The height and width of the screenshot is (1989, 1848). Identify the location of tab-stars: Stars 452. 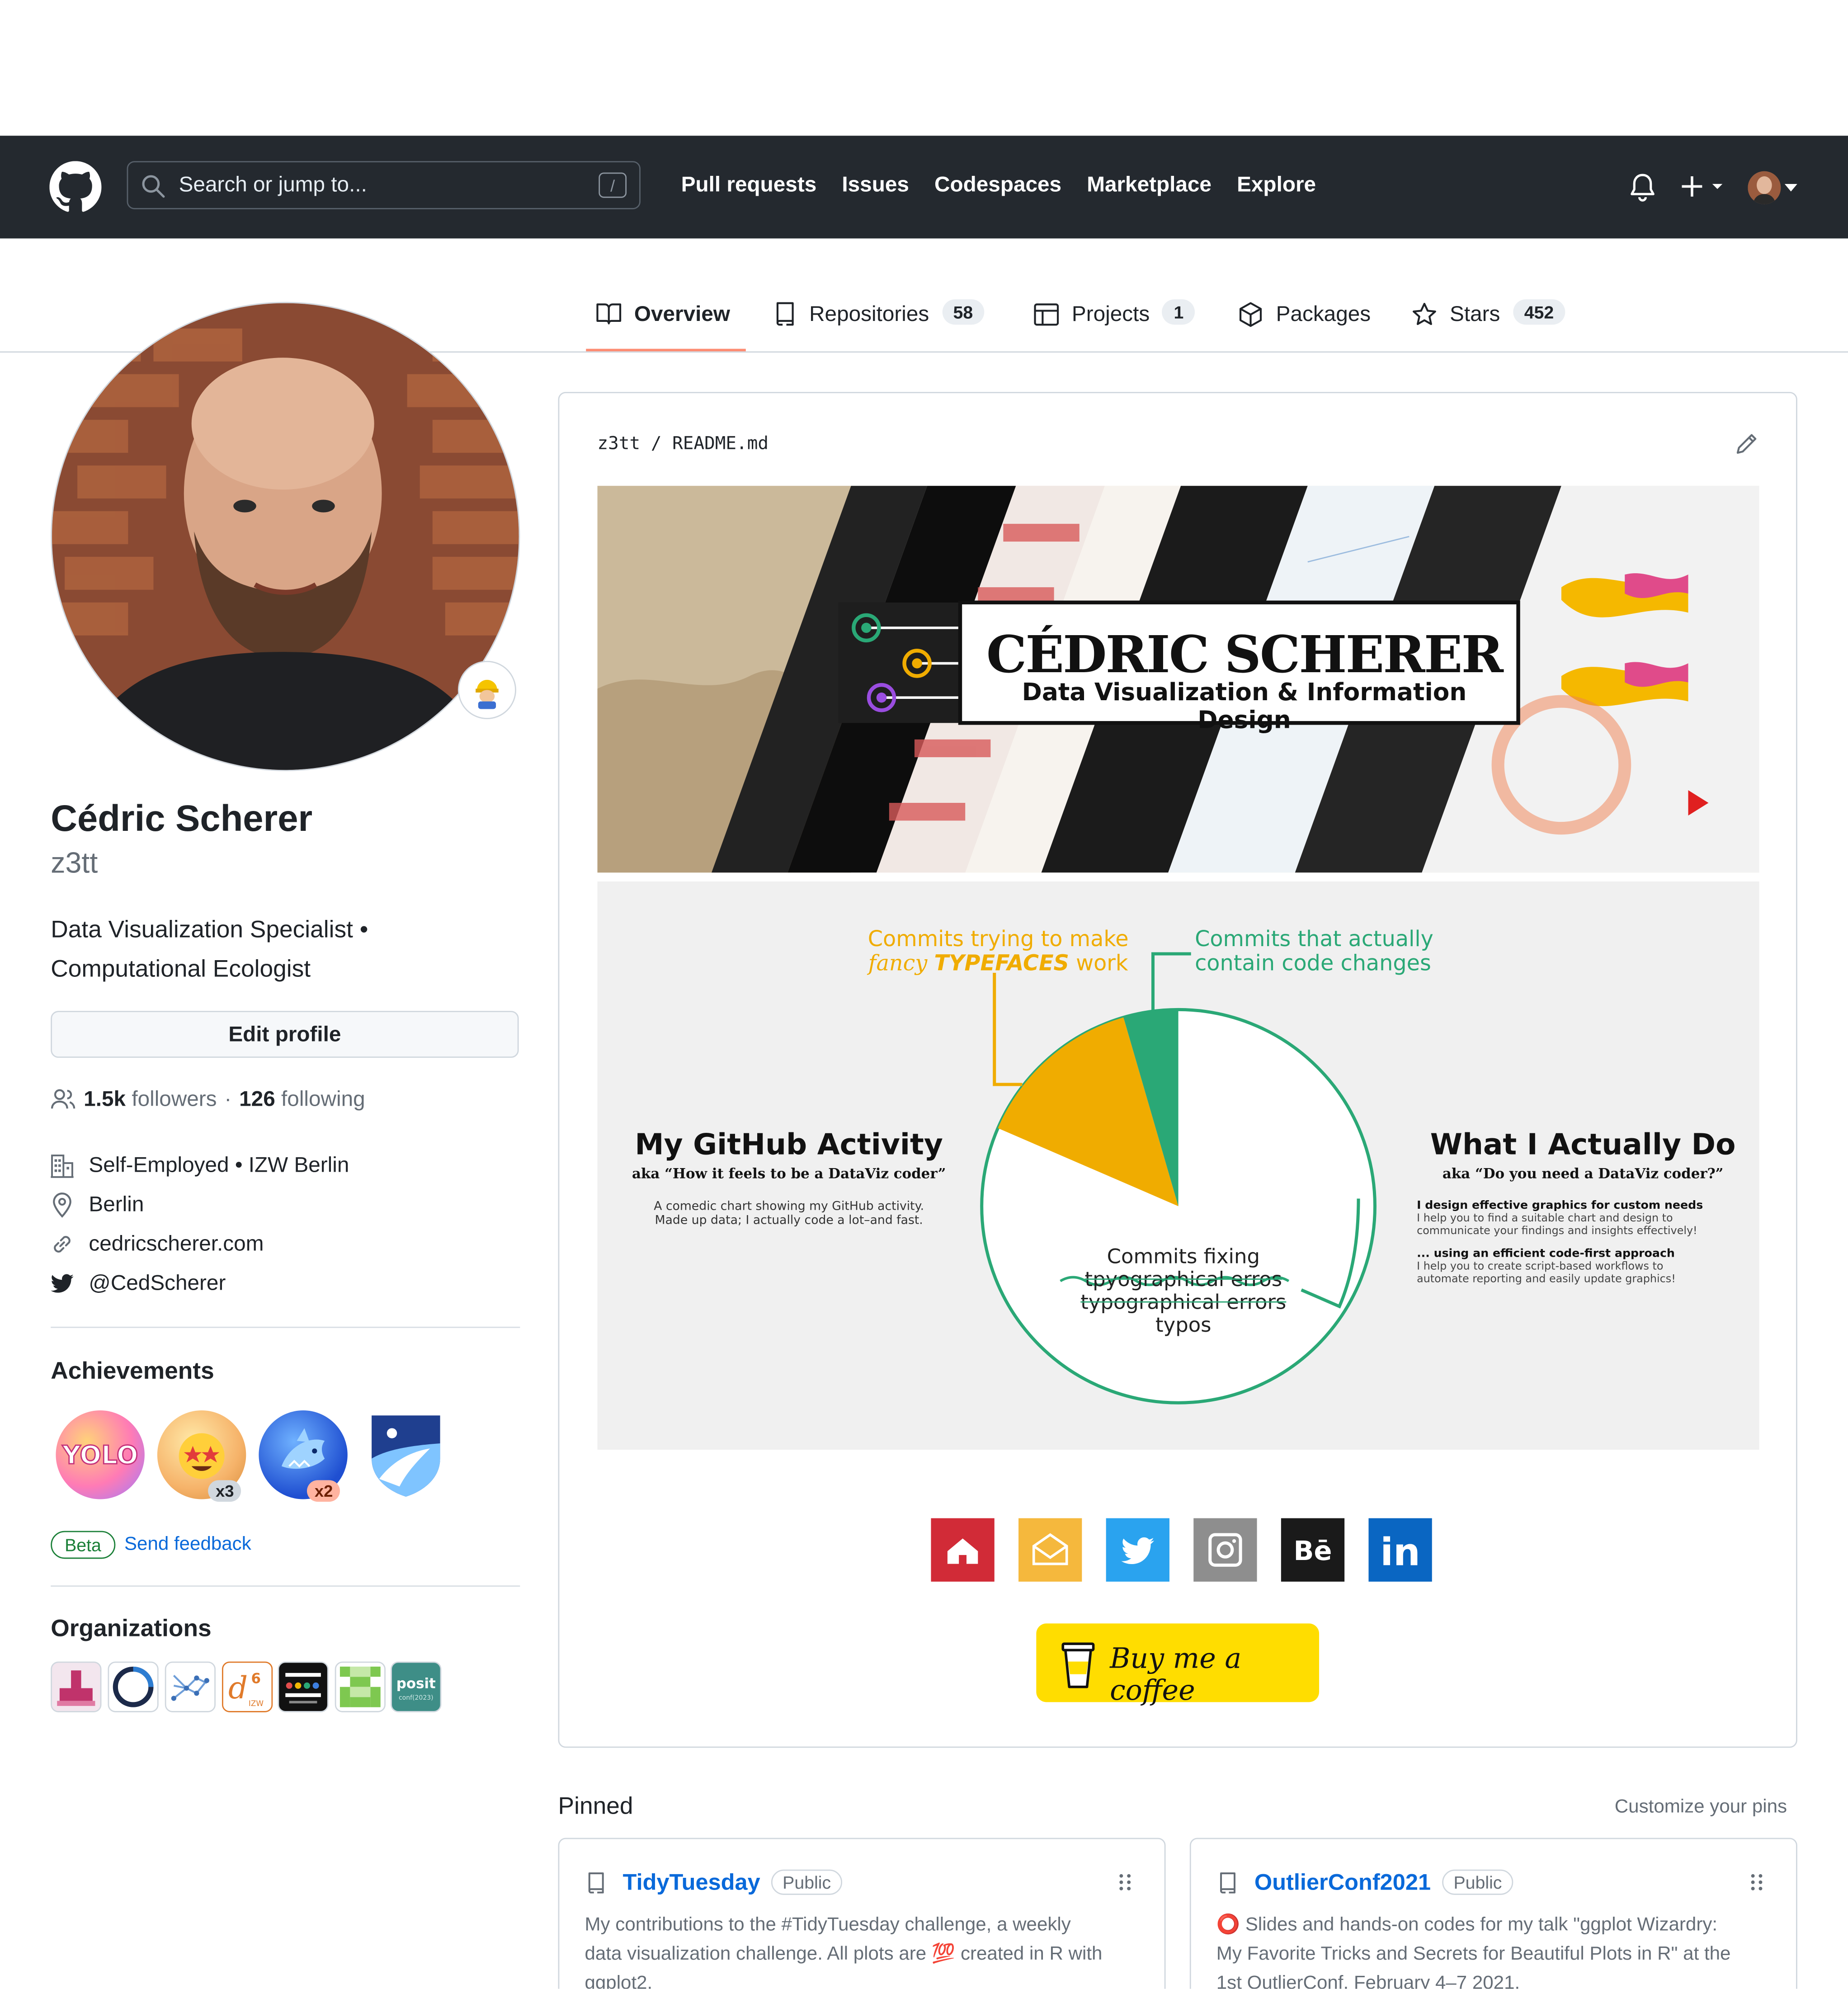
(1488, 321).